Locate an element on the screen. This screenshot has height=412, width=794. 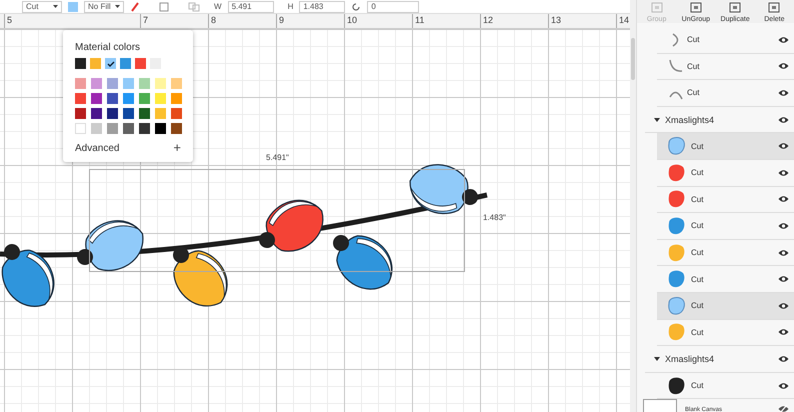
height-field: 1.483 is located at coordinates (322, 6).